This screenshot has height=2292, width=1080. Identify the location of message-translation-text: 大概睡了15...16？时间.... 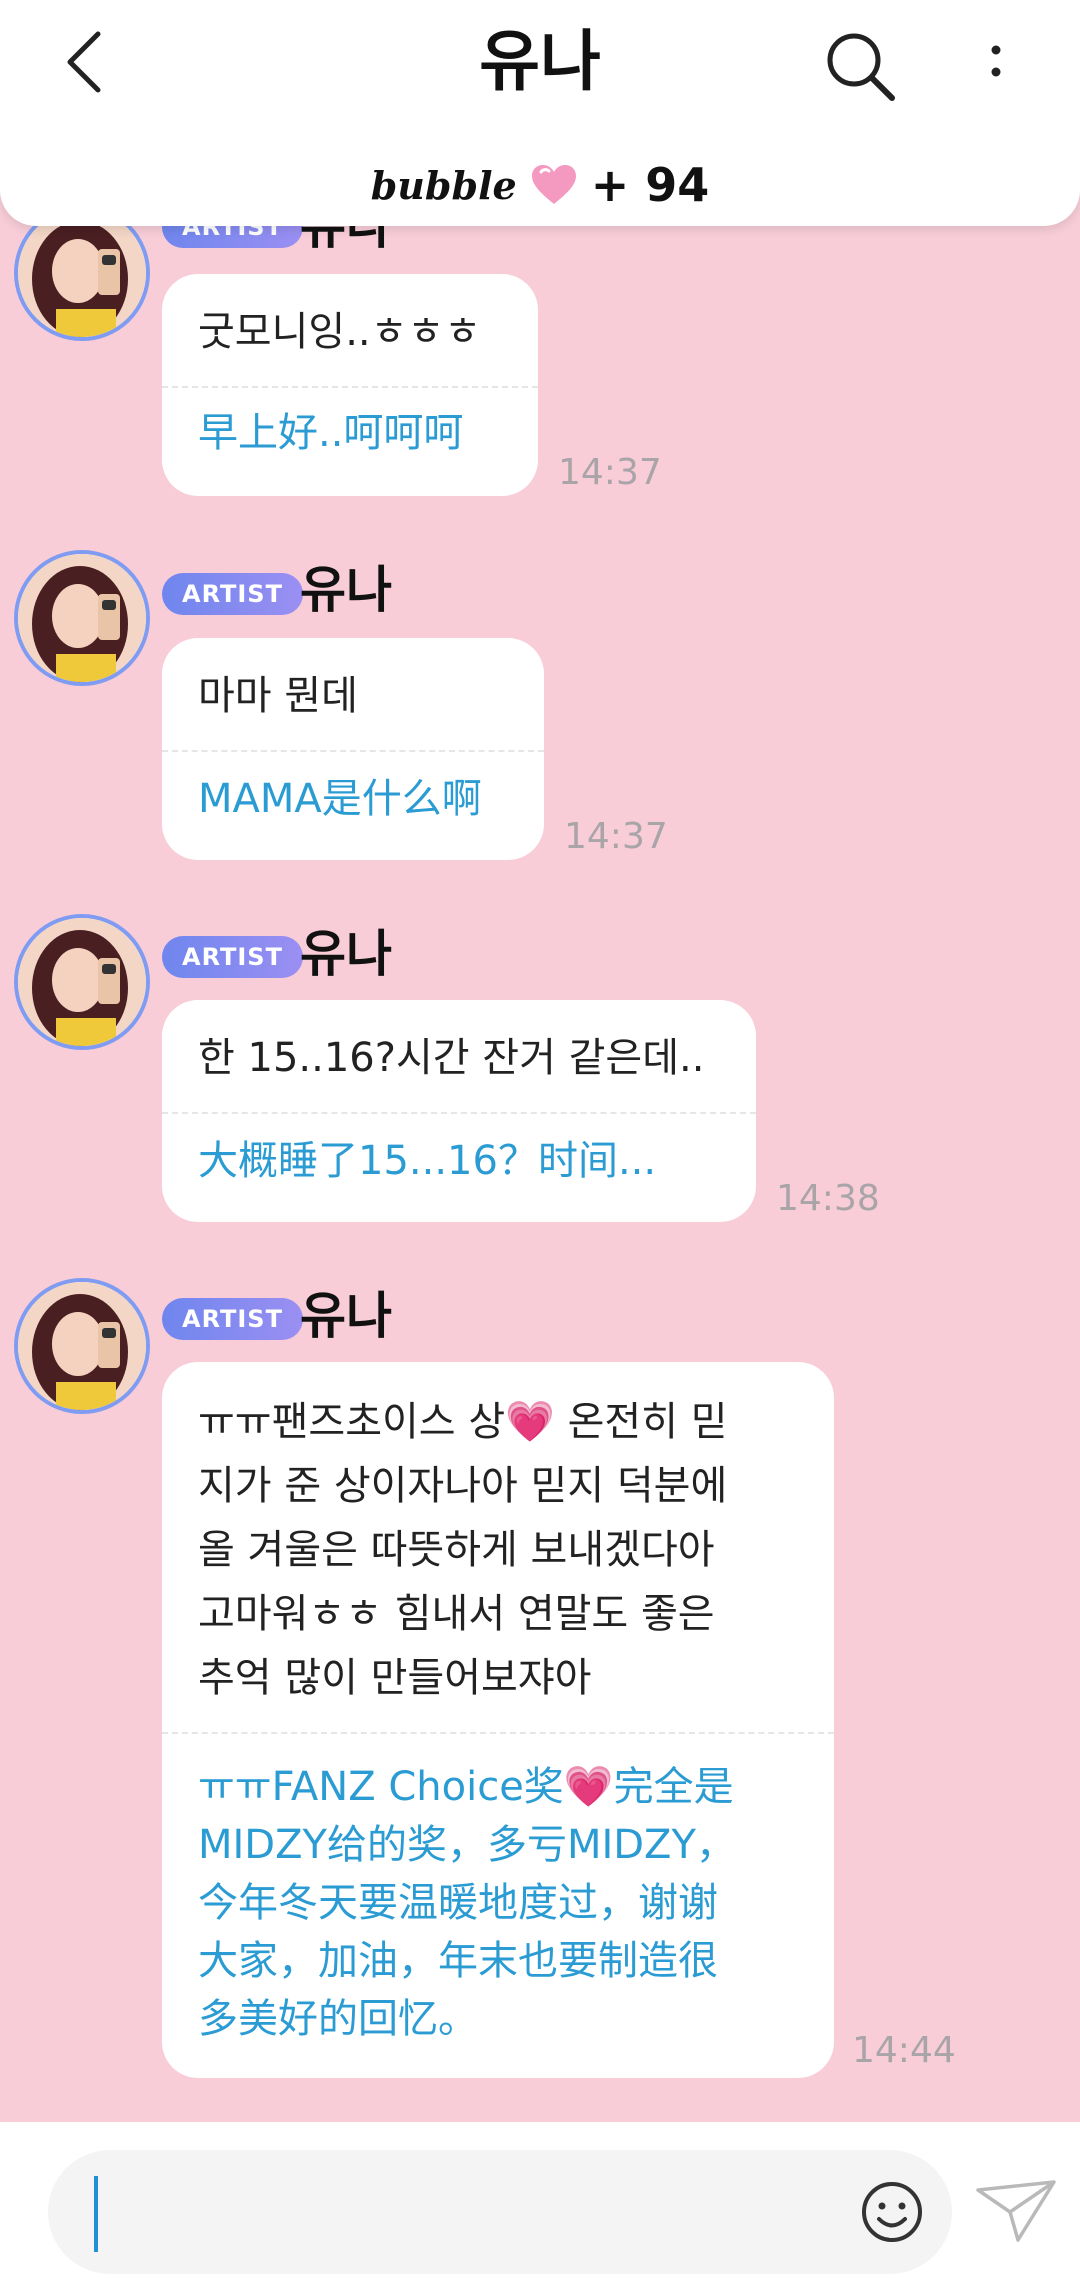
(427, 1161).